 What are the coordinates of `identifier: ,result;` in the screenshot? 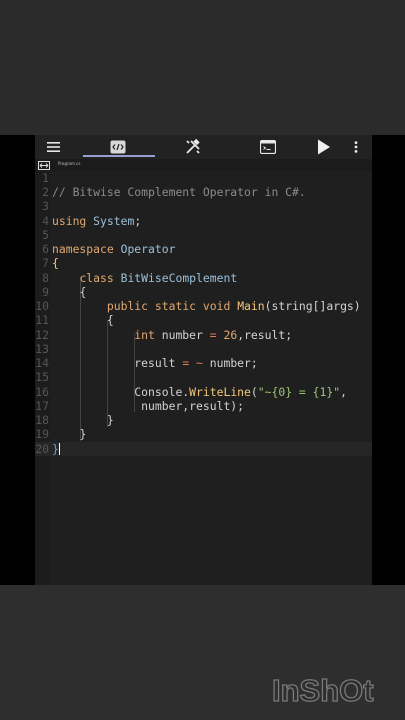 It's located at (265, 335).